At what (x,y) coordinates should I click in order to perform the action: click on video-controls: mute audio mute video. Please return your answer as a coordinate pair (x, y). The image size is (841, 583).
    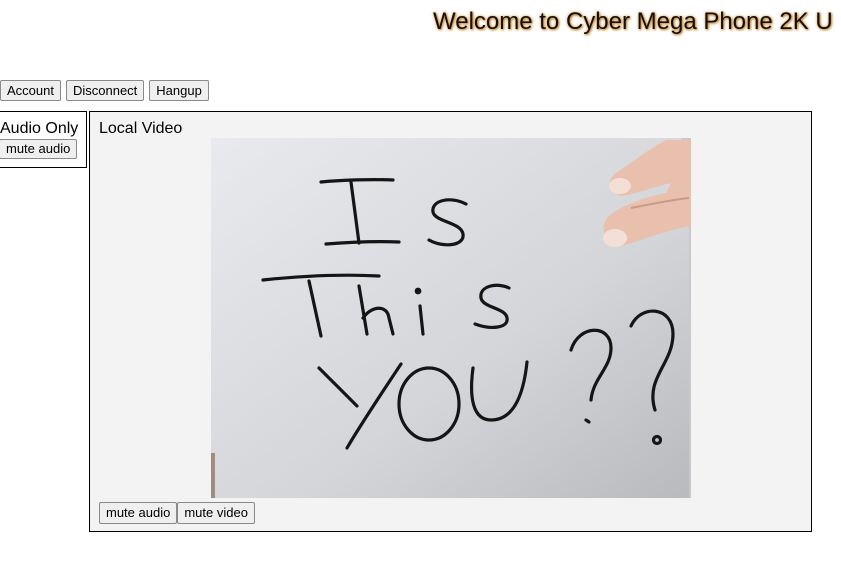
    Looking at the image, I should click on (177, 513).